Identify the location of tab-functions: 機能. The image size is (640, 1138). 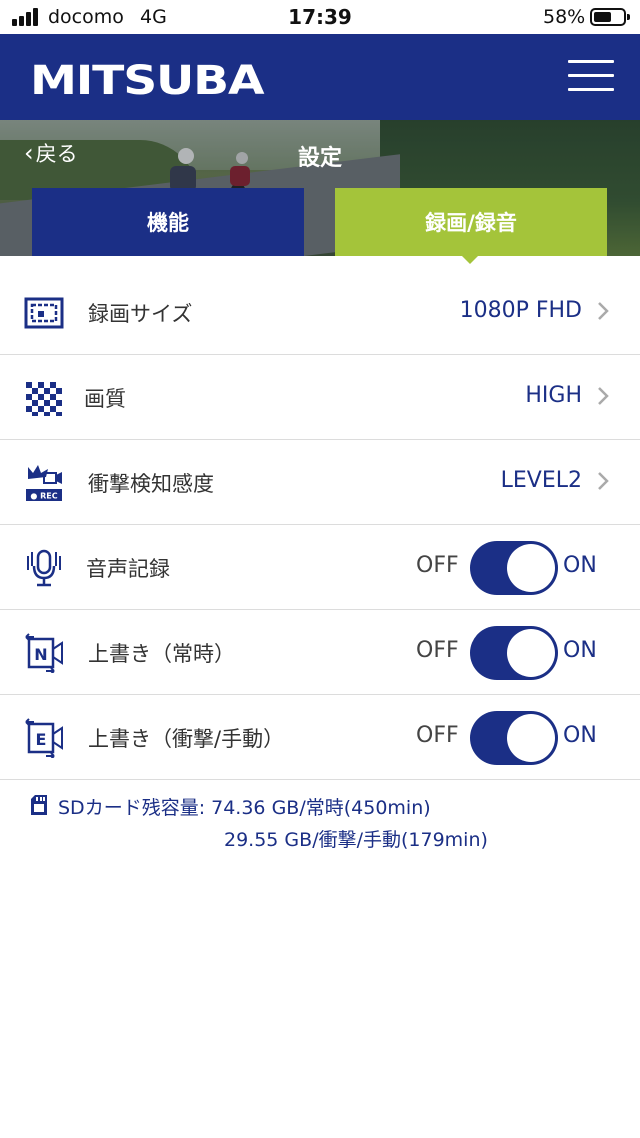
(168, 222).